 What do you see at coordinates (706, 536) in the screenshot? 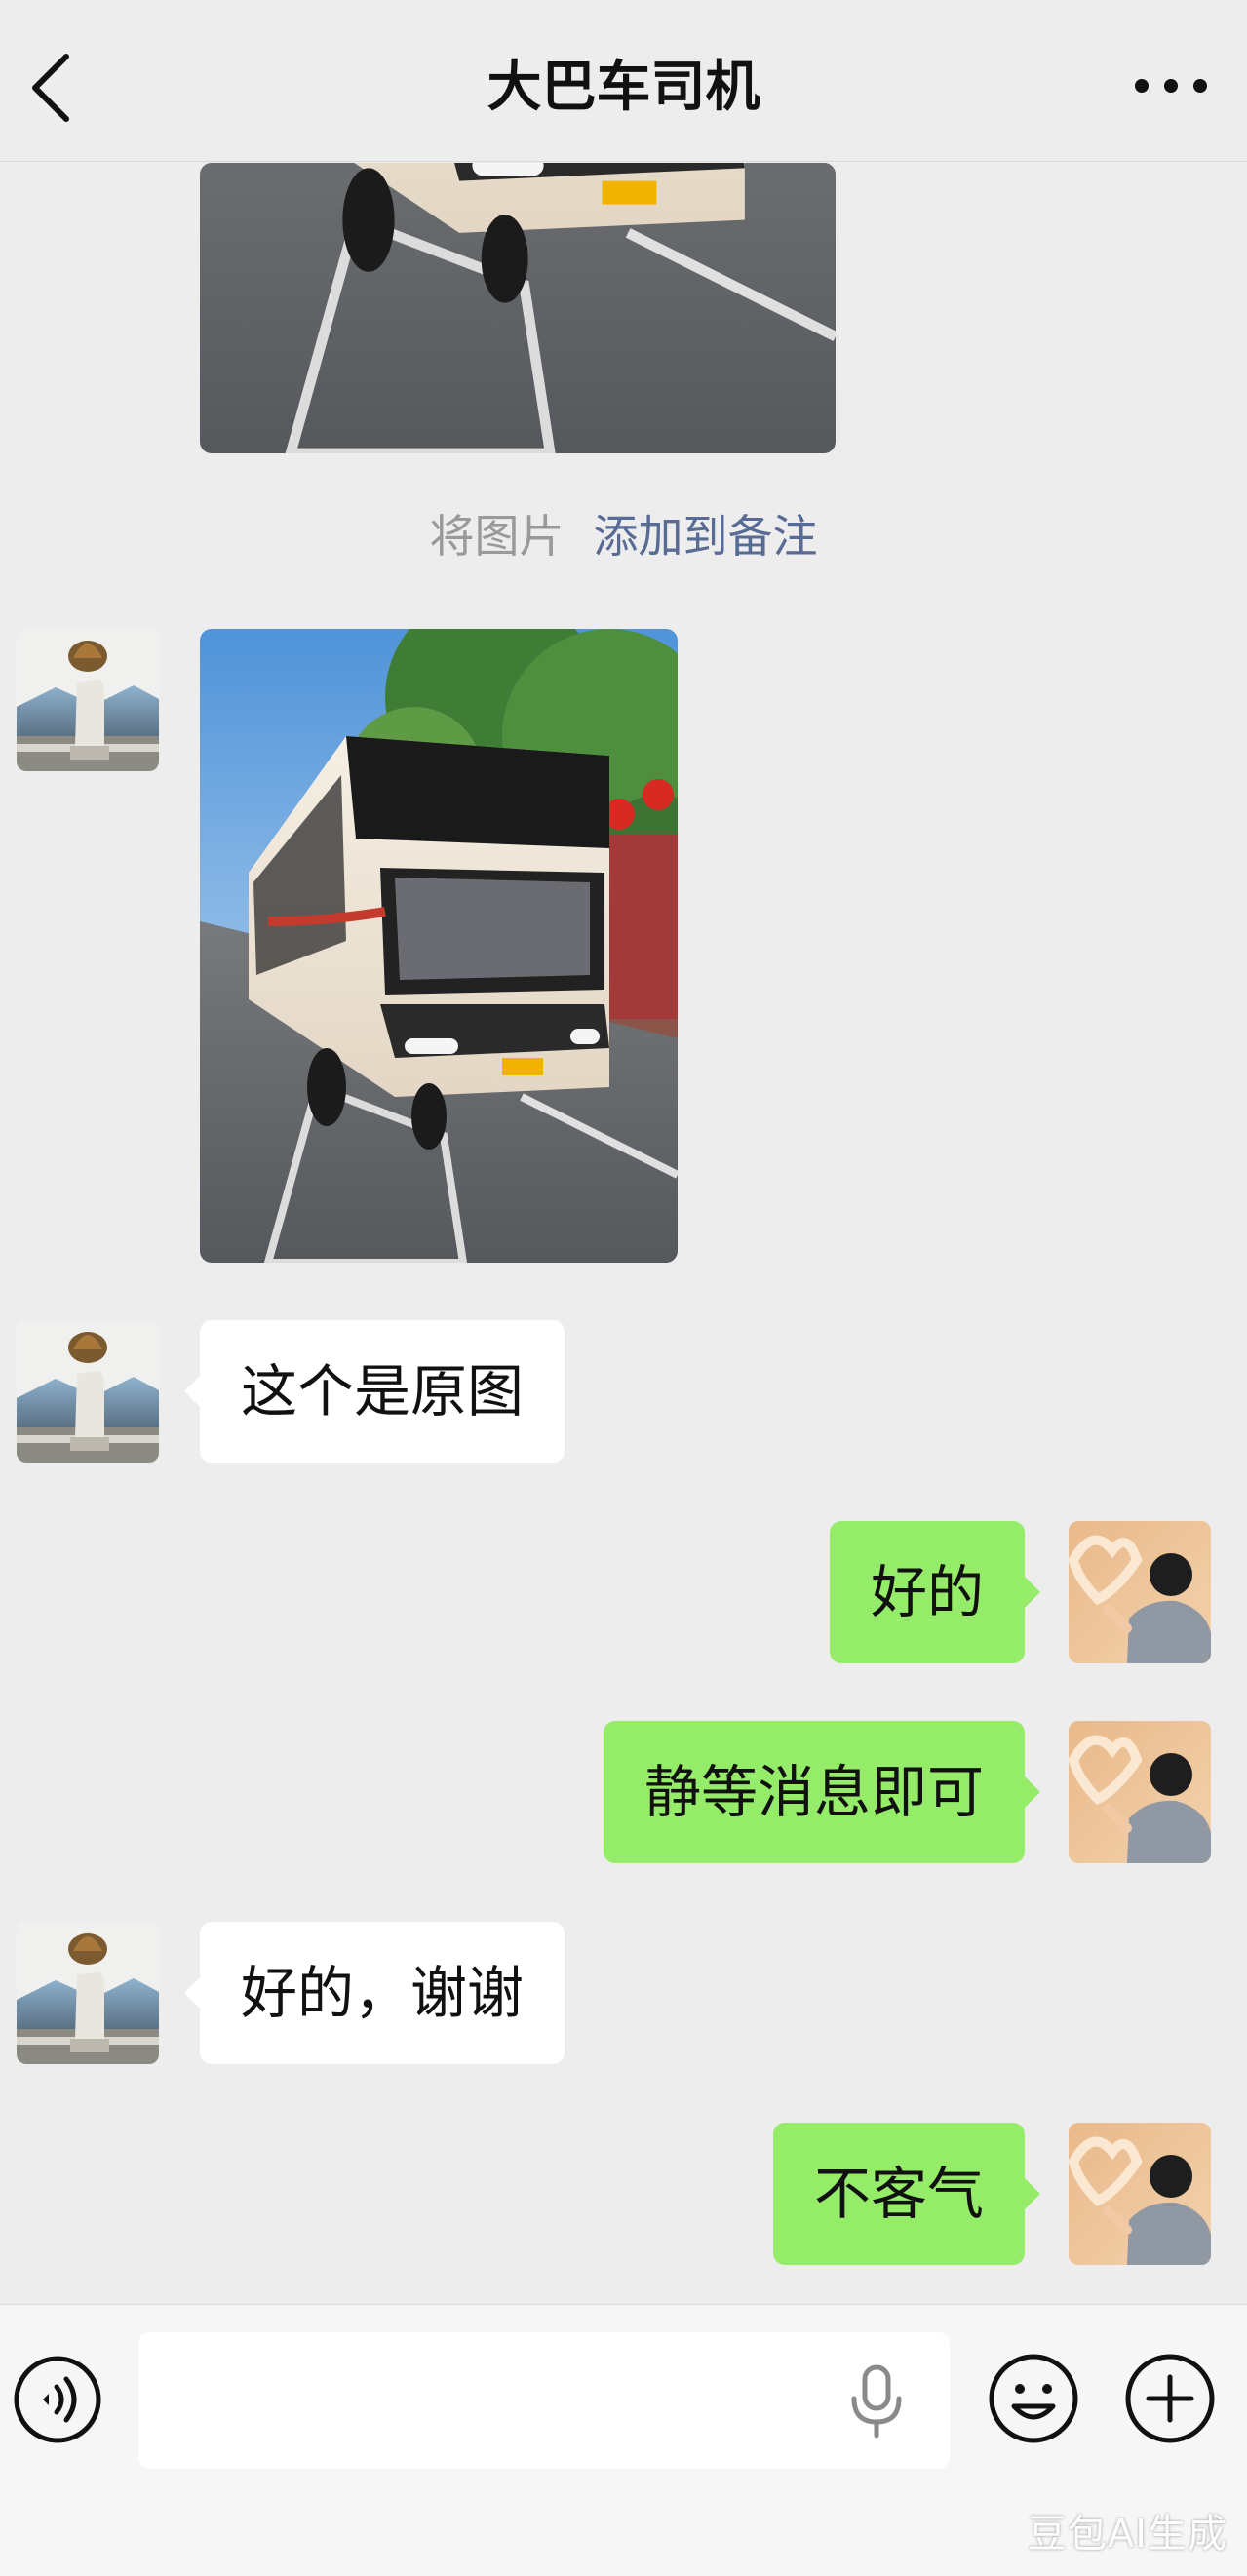
I see `add-to-note-link: 添加到备注` at bounding box center [706, 536].